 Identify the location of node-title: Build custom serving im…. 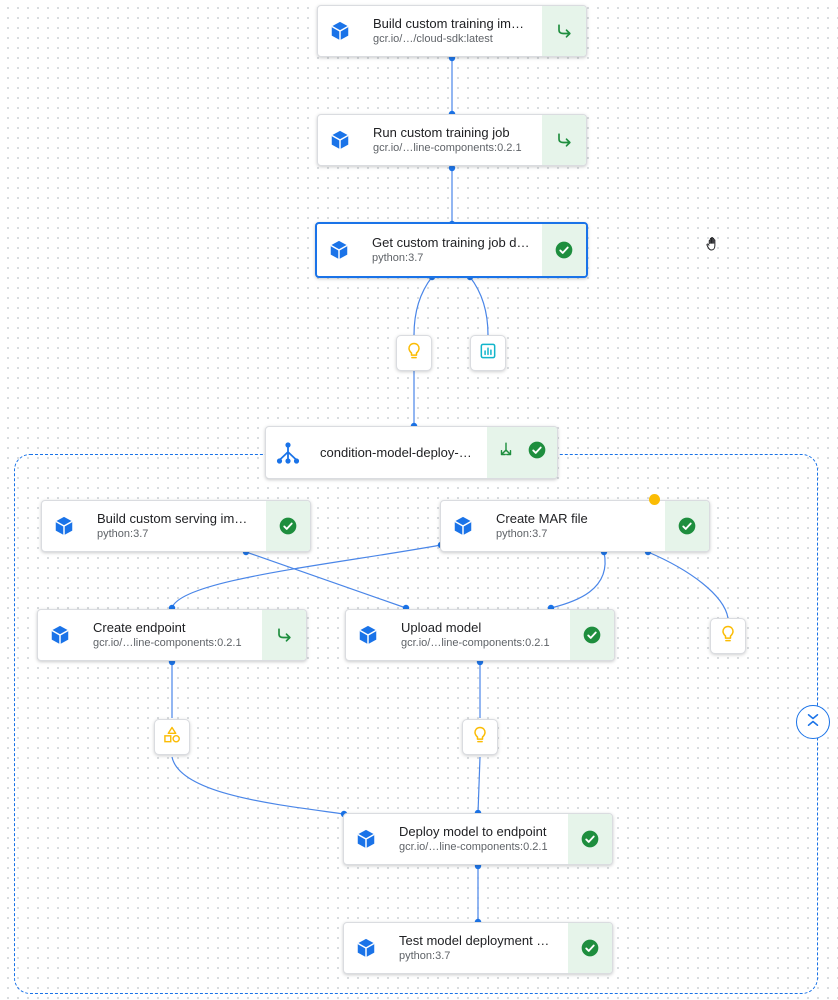
(172, 518).